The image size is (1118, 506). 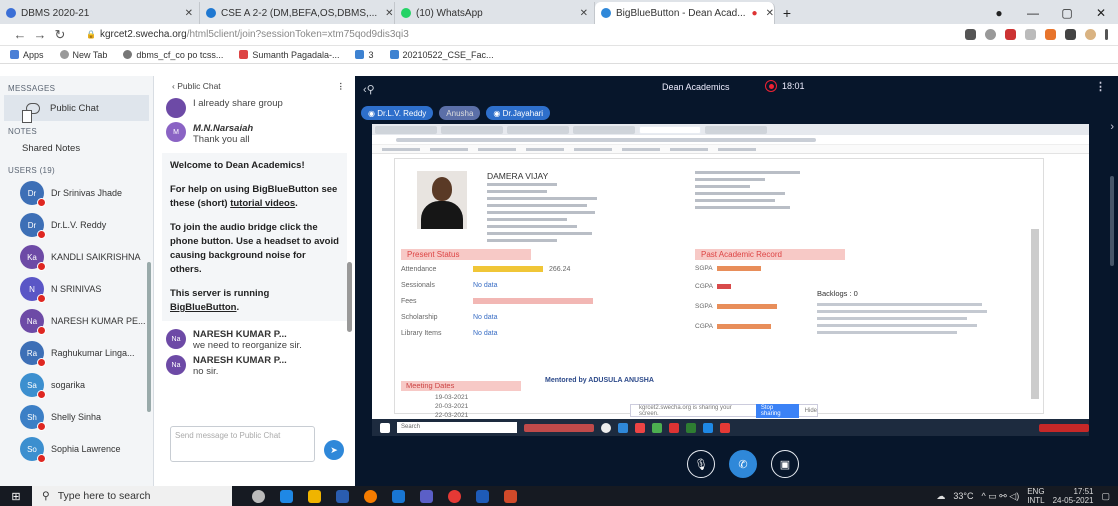 What do you see at coordinates (811, 411) in the screenshot?
I see `hide-button: Hide` at bounding box center [811, 411].